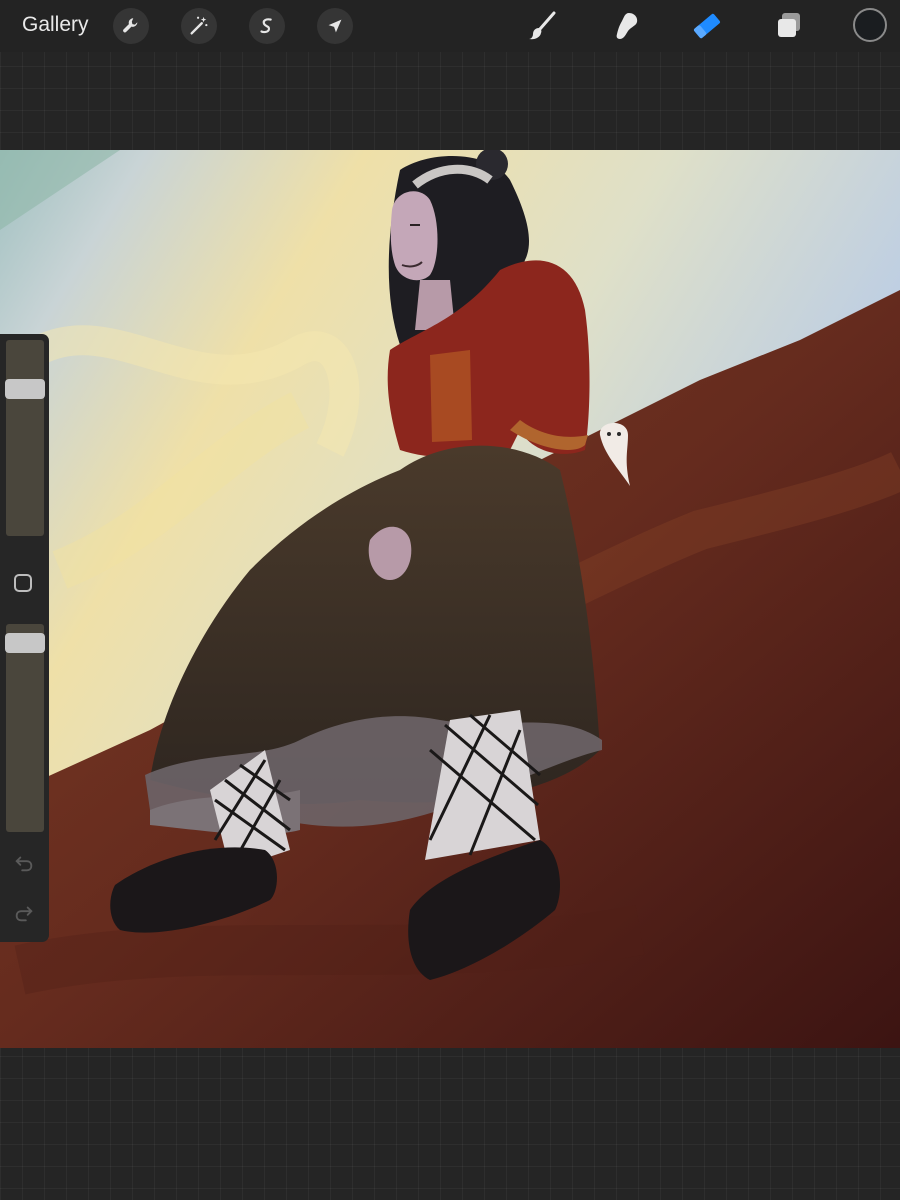  I want to click on redo-icon, so click(24, 914).